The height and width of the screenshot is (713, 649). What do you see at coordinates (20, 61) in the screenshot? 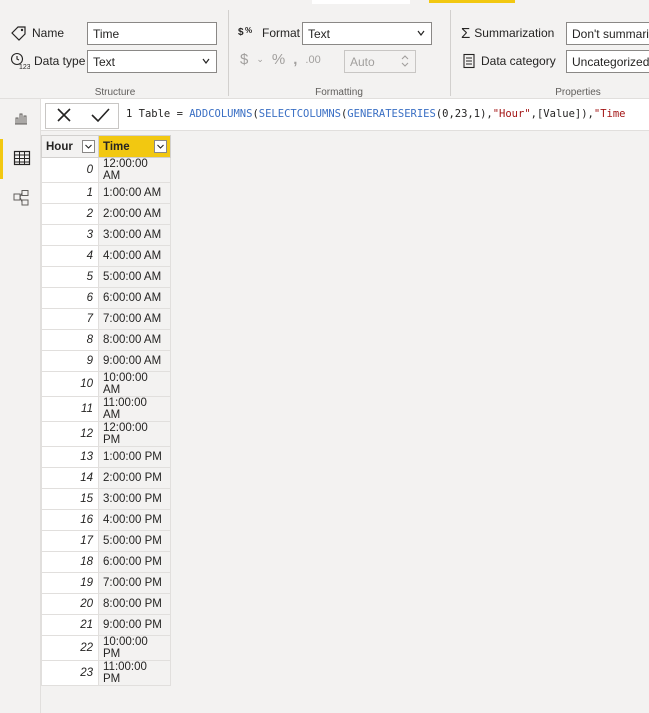
I see `clock-123-icon: 123` at bounding box center [20, 61].